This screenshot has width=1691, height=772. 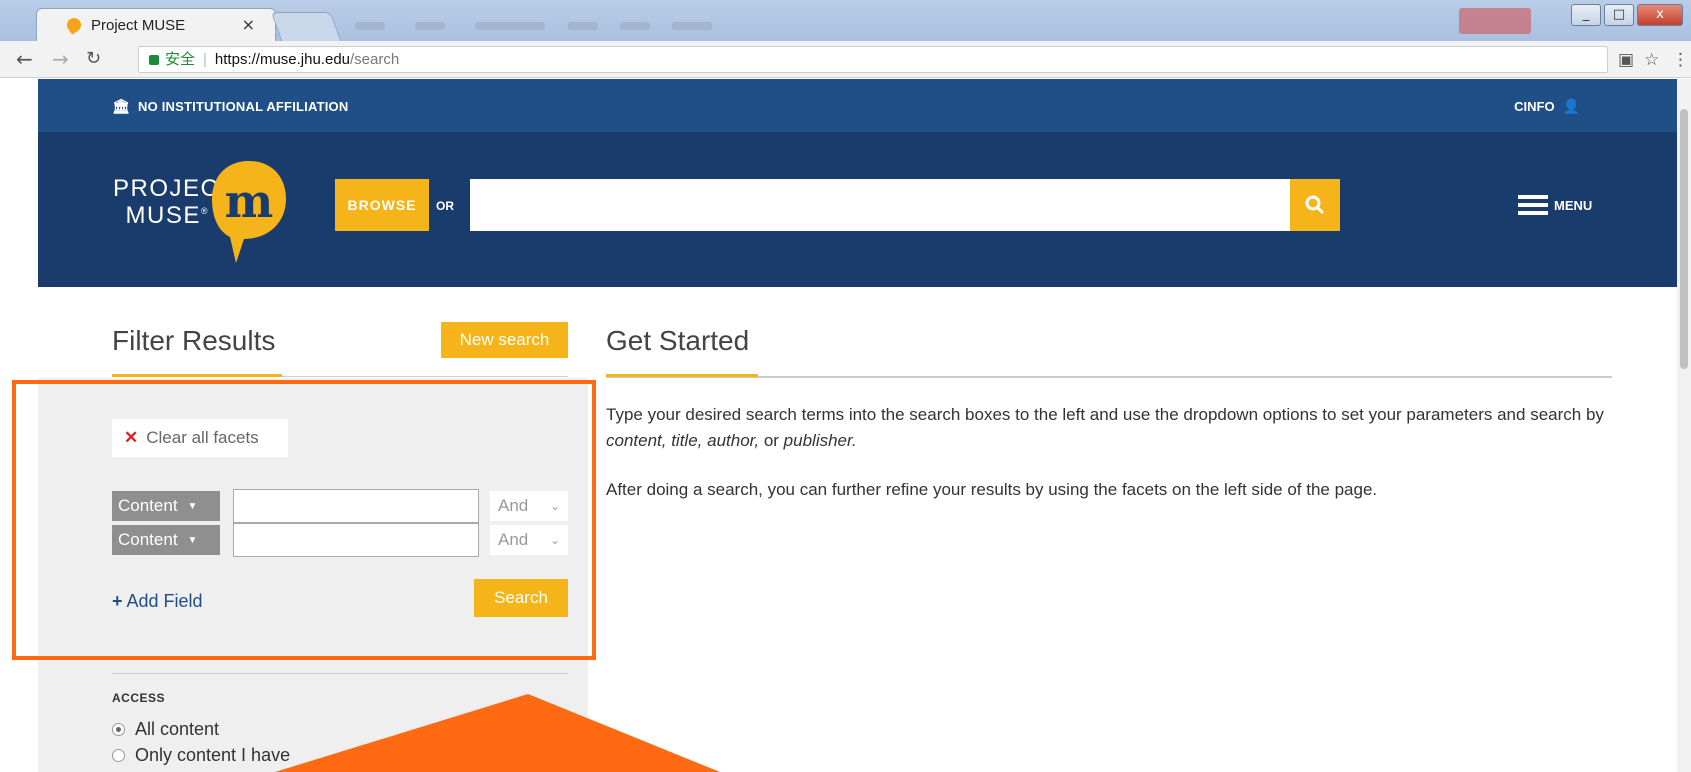 What do you see at coordinates (174, 188) in the screenshot?
I see `logo-line-1: PROJECT` at bounding box center [174, 188].